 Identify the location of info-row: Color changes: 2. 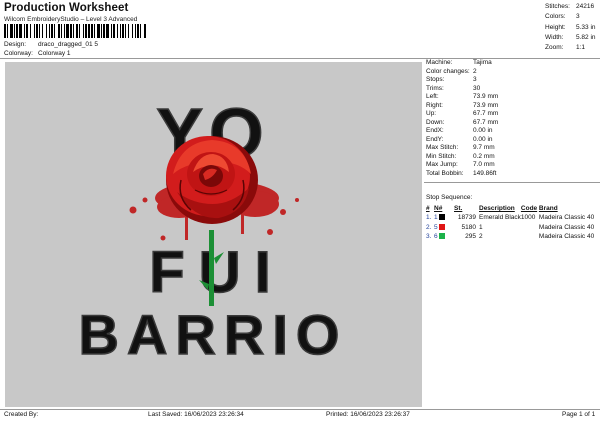
(451, 71).